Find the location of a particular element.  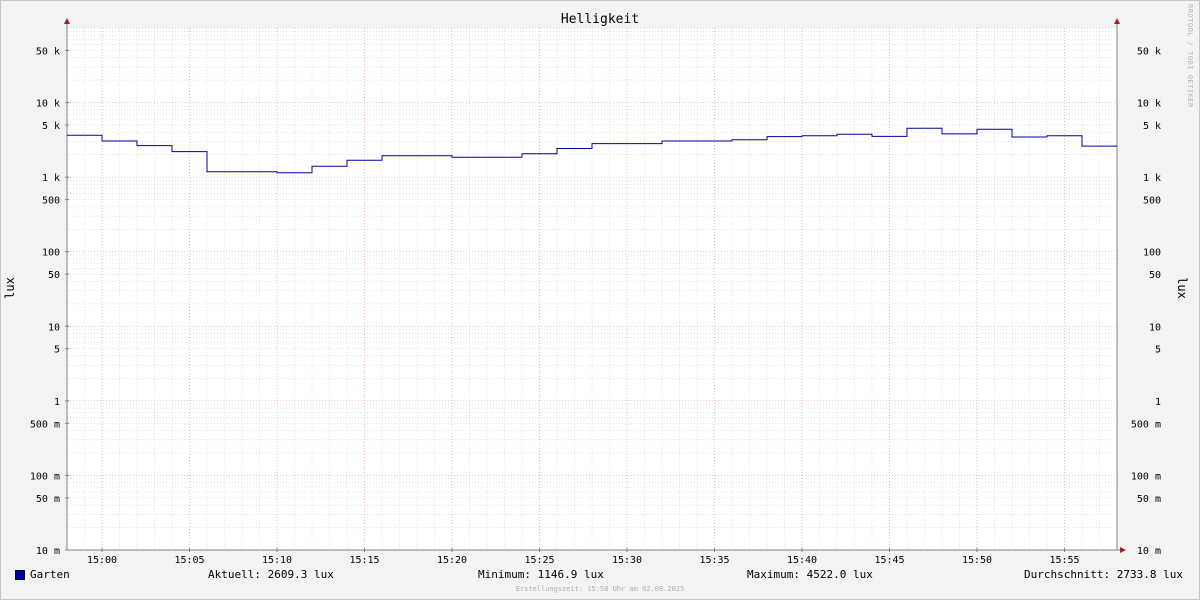

y-tick-label-left: 1 is located at coordinates (57, 402).